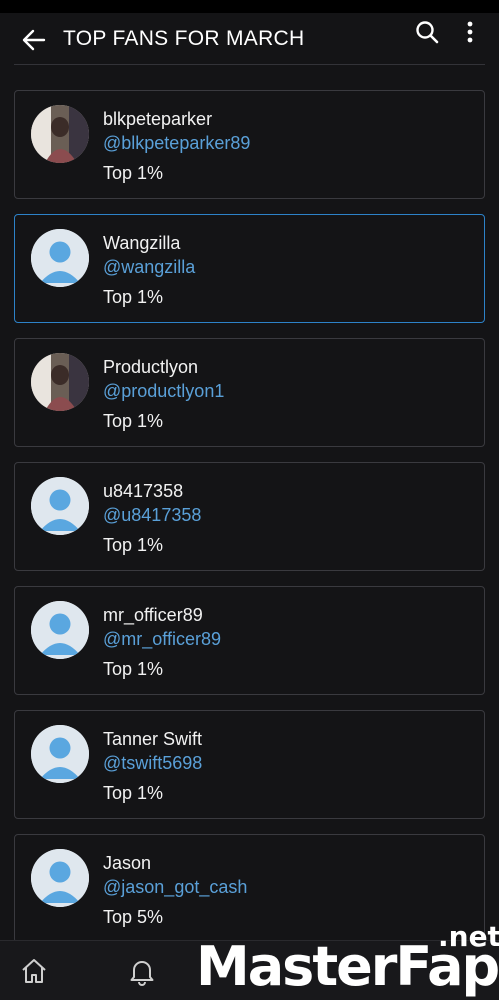 The width and height of the screenshot is (499, 1000). What do you see at coordinates (152, 739) in the screenshot?
I see `fan-name: Tanner Swift` at bounding box center [152, 739].